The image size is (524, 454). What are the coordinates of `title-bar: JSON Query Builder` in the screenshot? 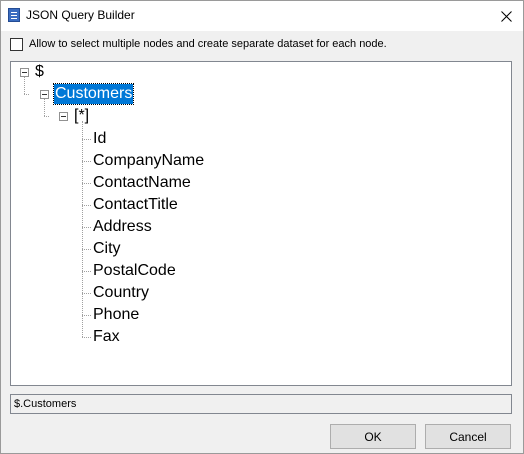 It's located at (262, 16).